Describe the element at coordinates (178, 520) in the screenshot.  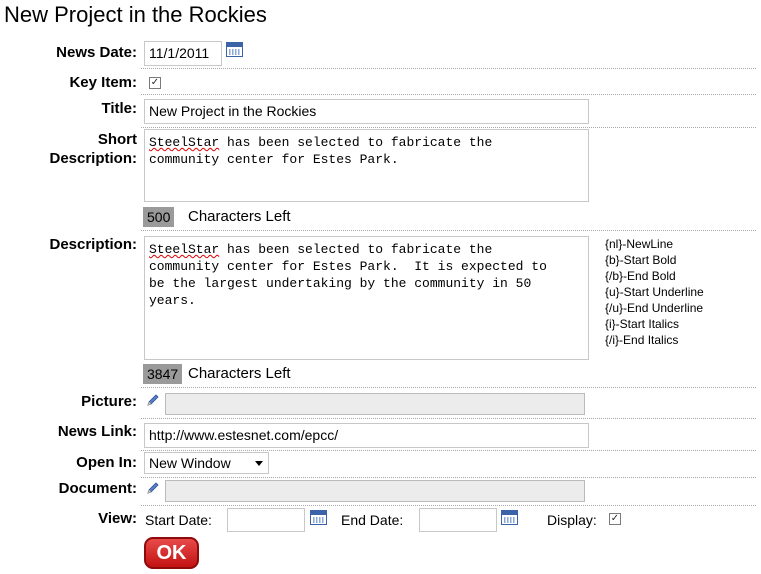
I see `start-date-label: Start Date:` at that location.